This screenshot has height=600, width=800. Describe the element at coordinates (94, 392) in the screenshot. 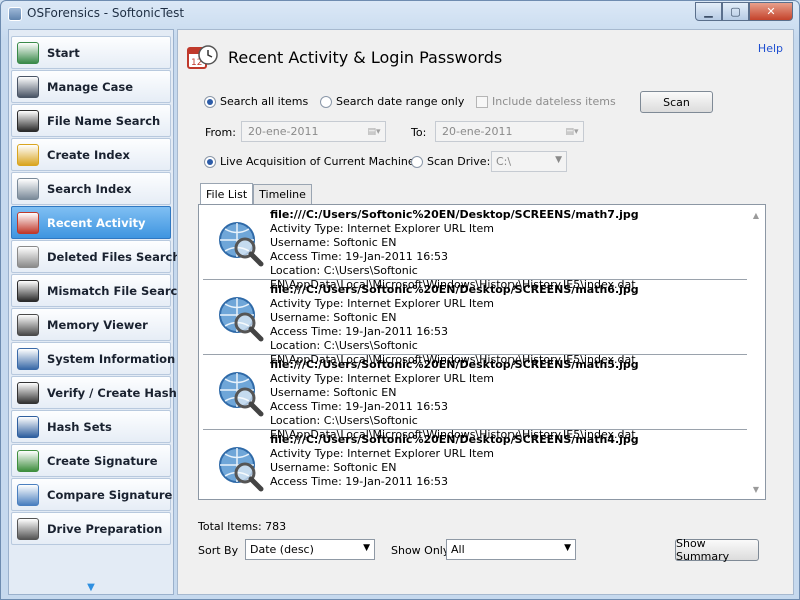

I see `sidebar-item-verify-create-hash: Verify / Create Hash` at that location.